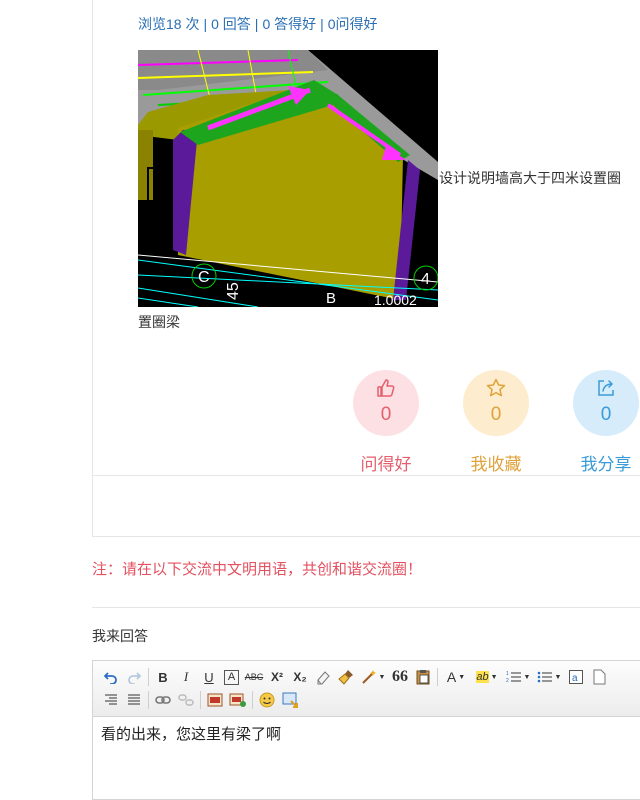  Describe the element at coordinates (386, 388) in the screenshot. I see `thumbs-up-icon` at that location.